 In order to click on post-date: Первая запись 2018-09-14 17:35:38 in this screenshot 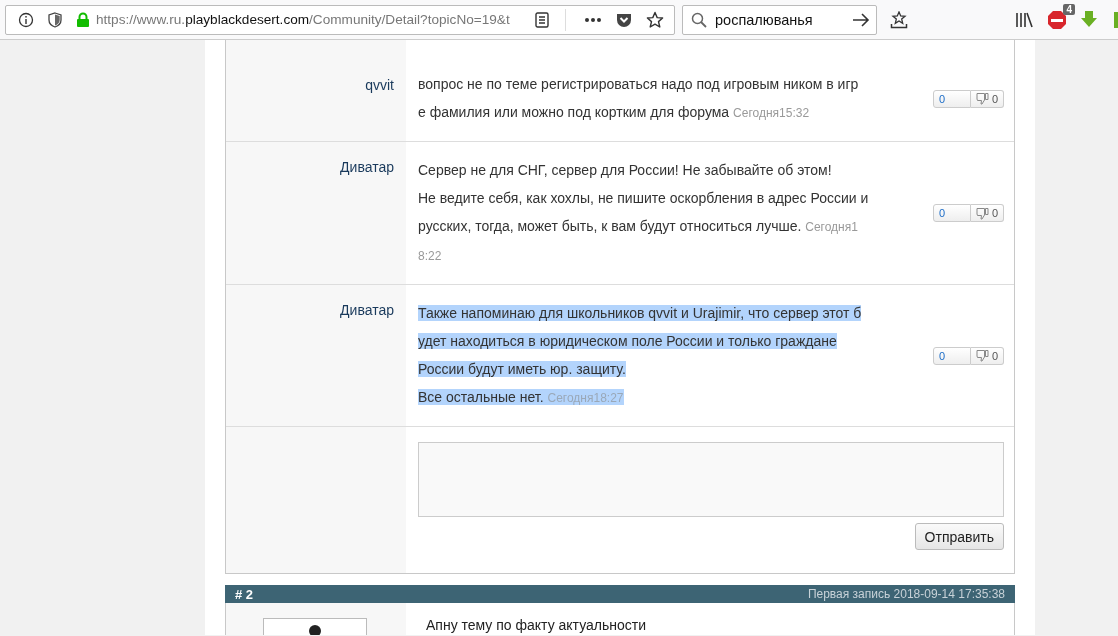, I will do `click(906, 594)`.